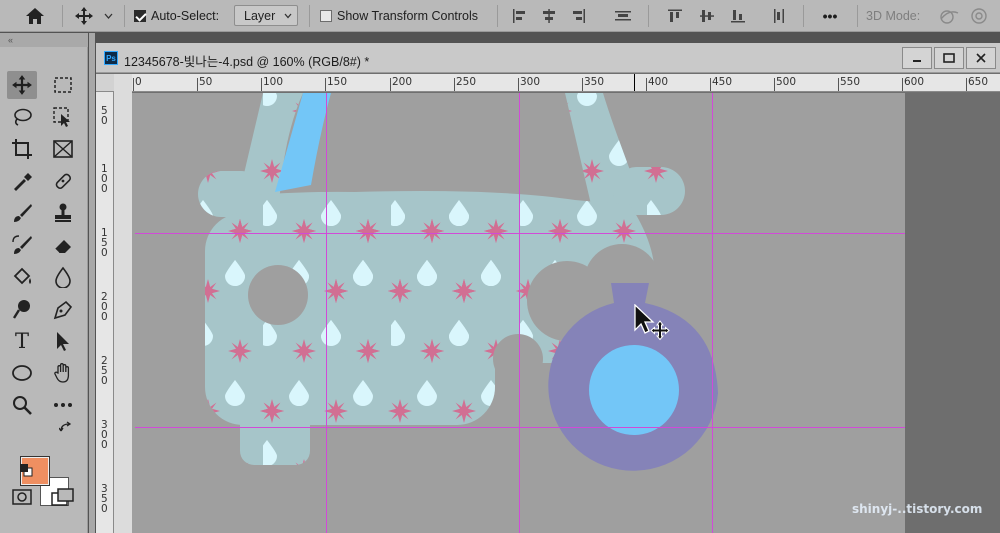 The width and height of the screenshot is (1000, 533). What do you see at coordinates (326, 16) in the screenshot?
I see `show-transform-checkbox` at bounding box center [326, 16].